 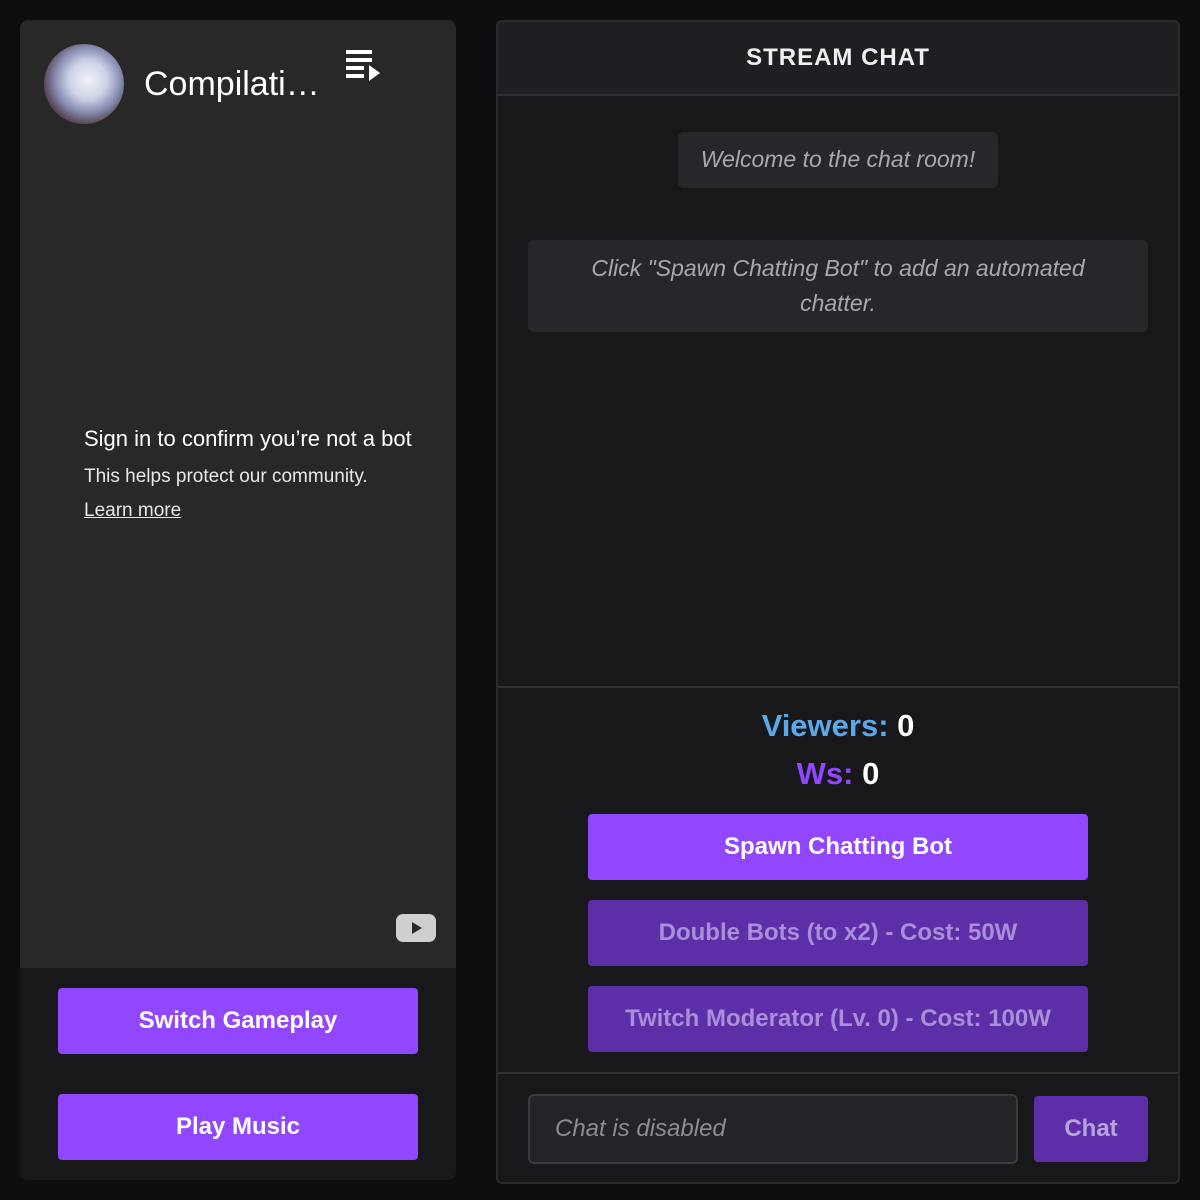 I want to click on youtube-logo-icon, so click(x=416, y=928).